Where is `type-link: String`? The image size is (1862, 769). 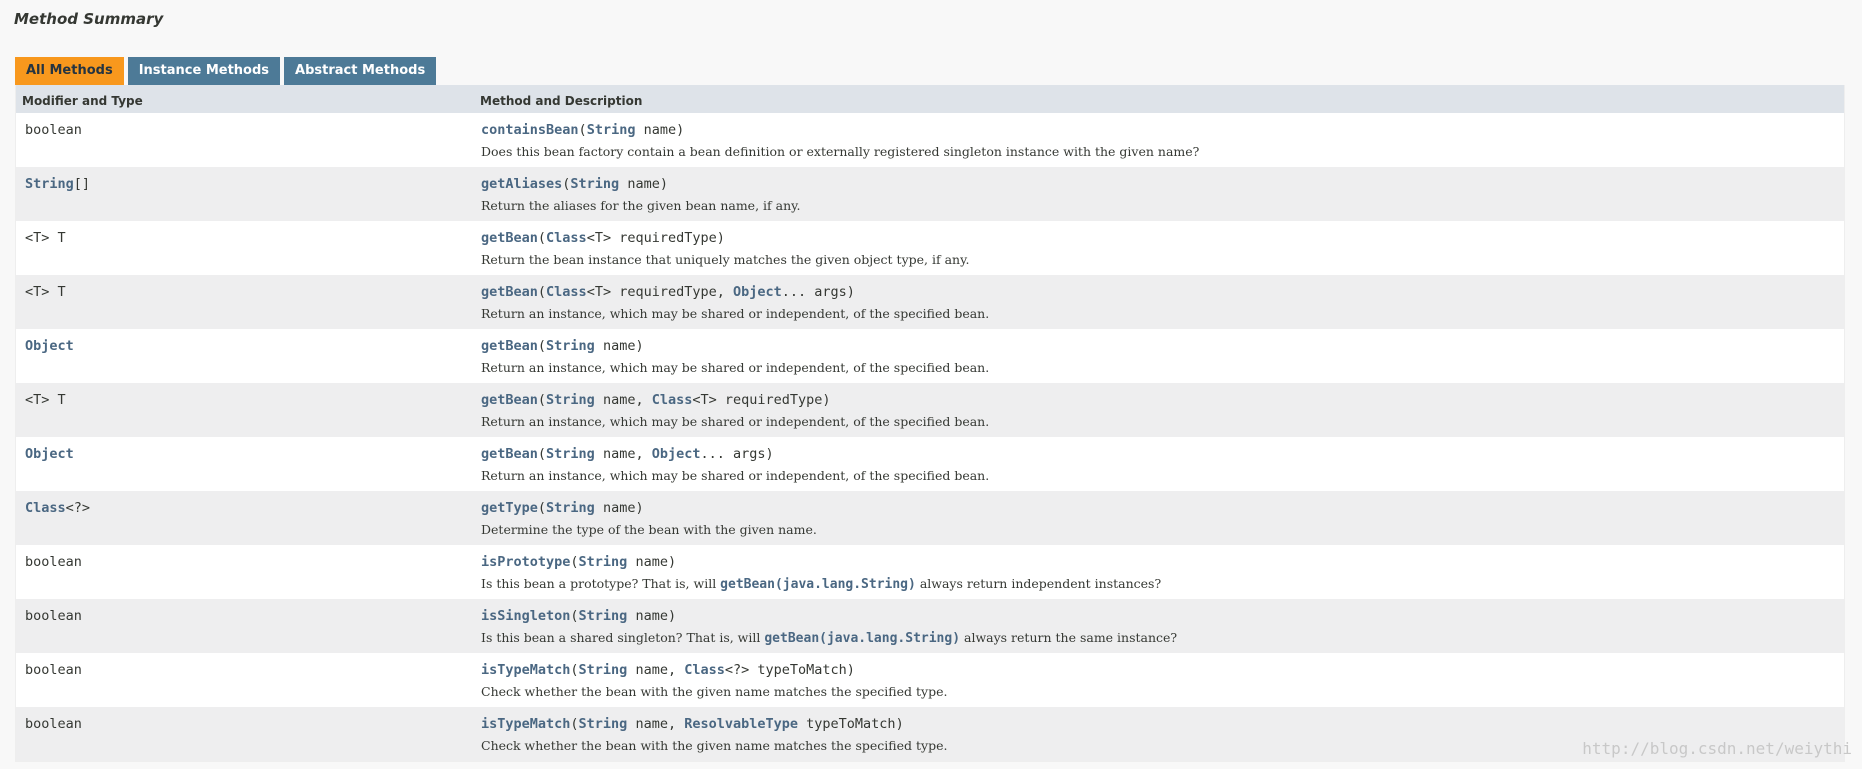 type-link: String is located at coordinates (49, 184).